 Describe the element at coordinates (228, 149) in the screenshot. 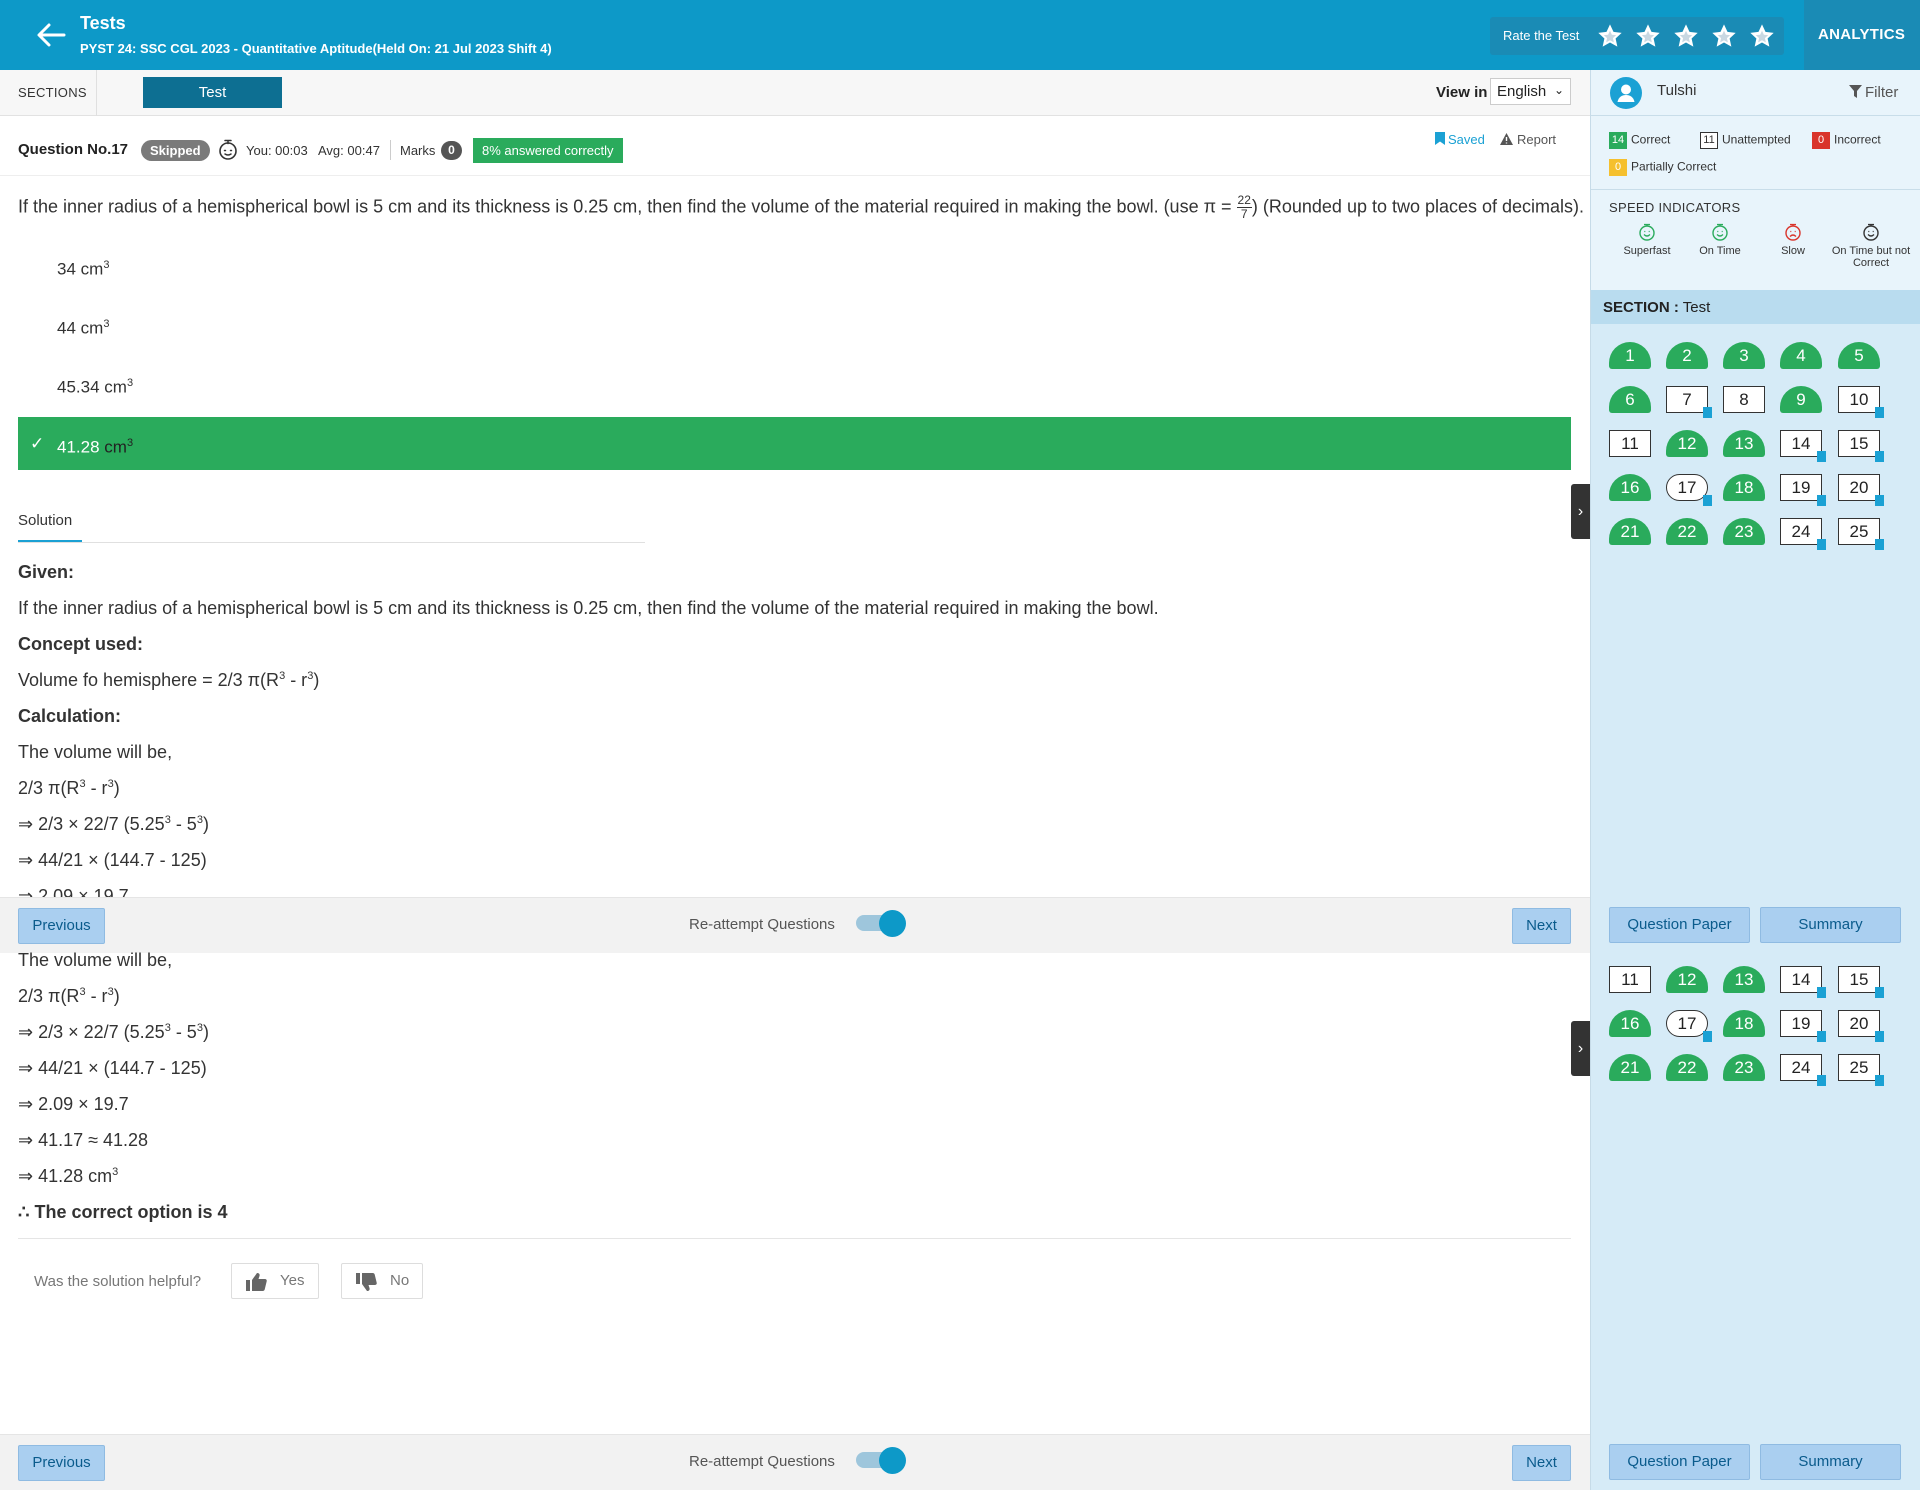

I see `stopwatch-icon` at that location.